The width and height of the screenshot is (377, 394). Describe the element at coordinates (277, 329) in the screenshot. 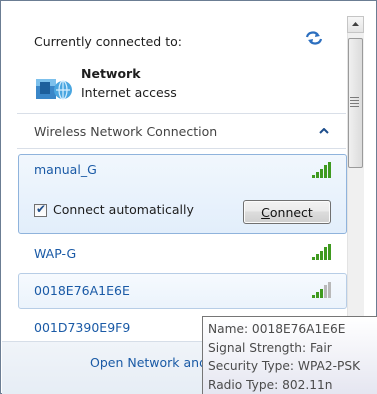

I see `tooltip-name: Name: 0018E76A1E6E` at that location.